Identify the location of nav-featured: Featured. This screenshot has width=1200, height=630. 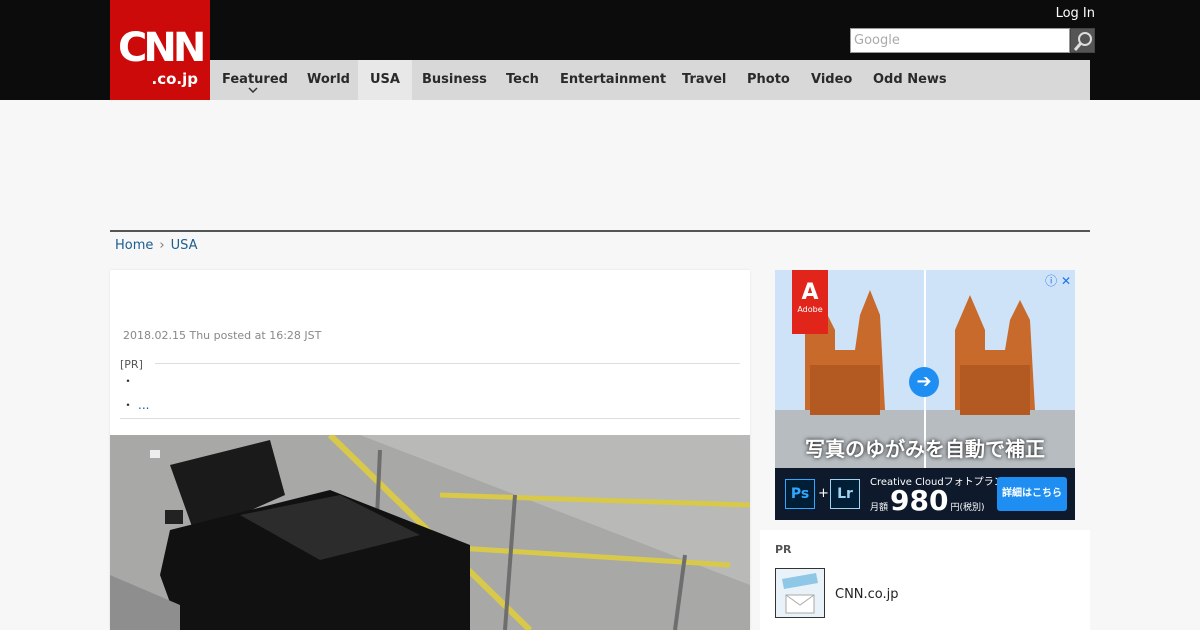
(255, 80).